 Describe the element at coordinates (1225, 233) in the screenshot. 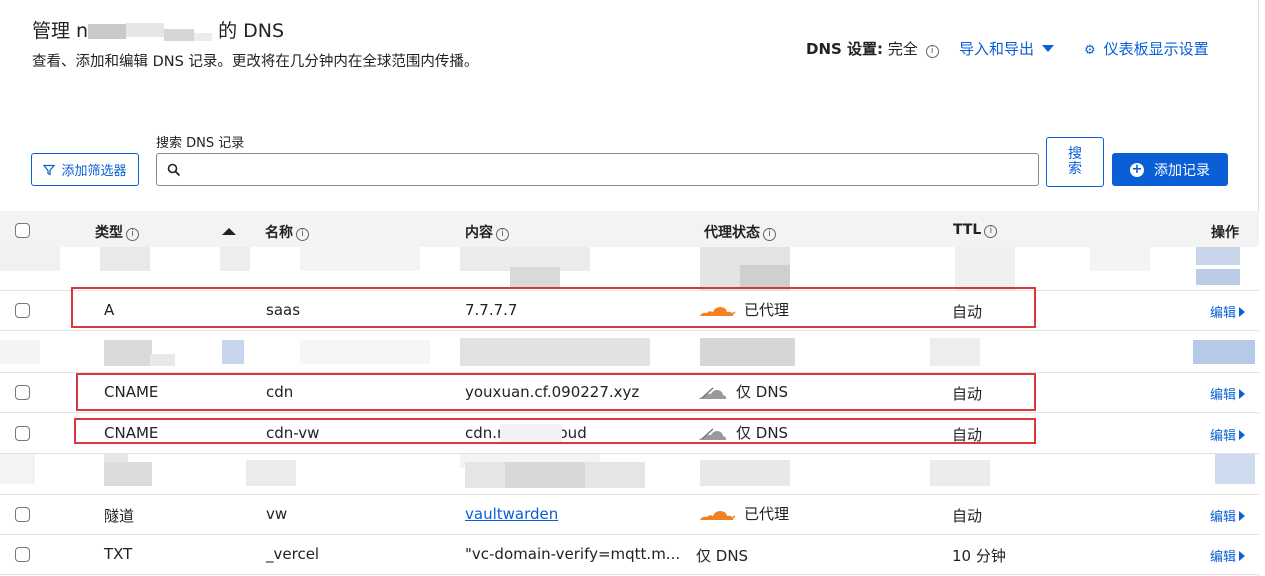

I see `column-actions: 操作` at that location.